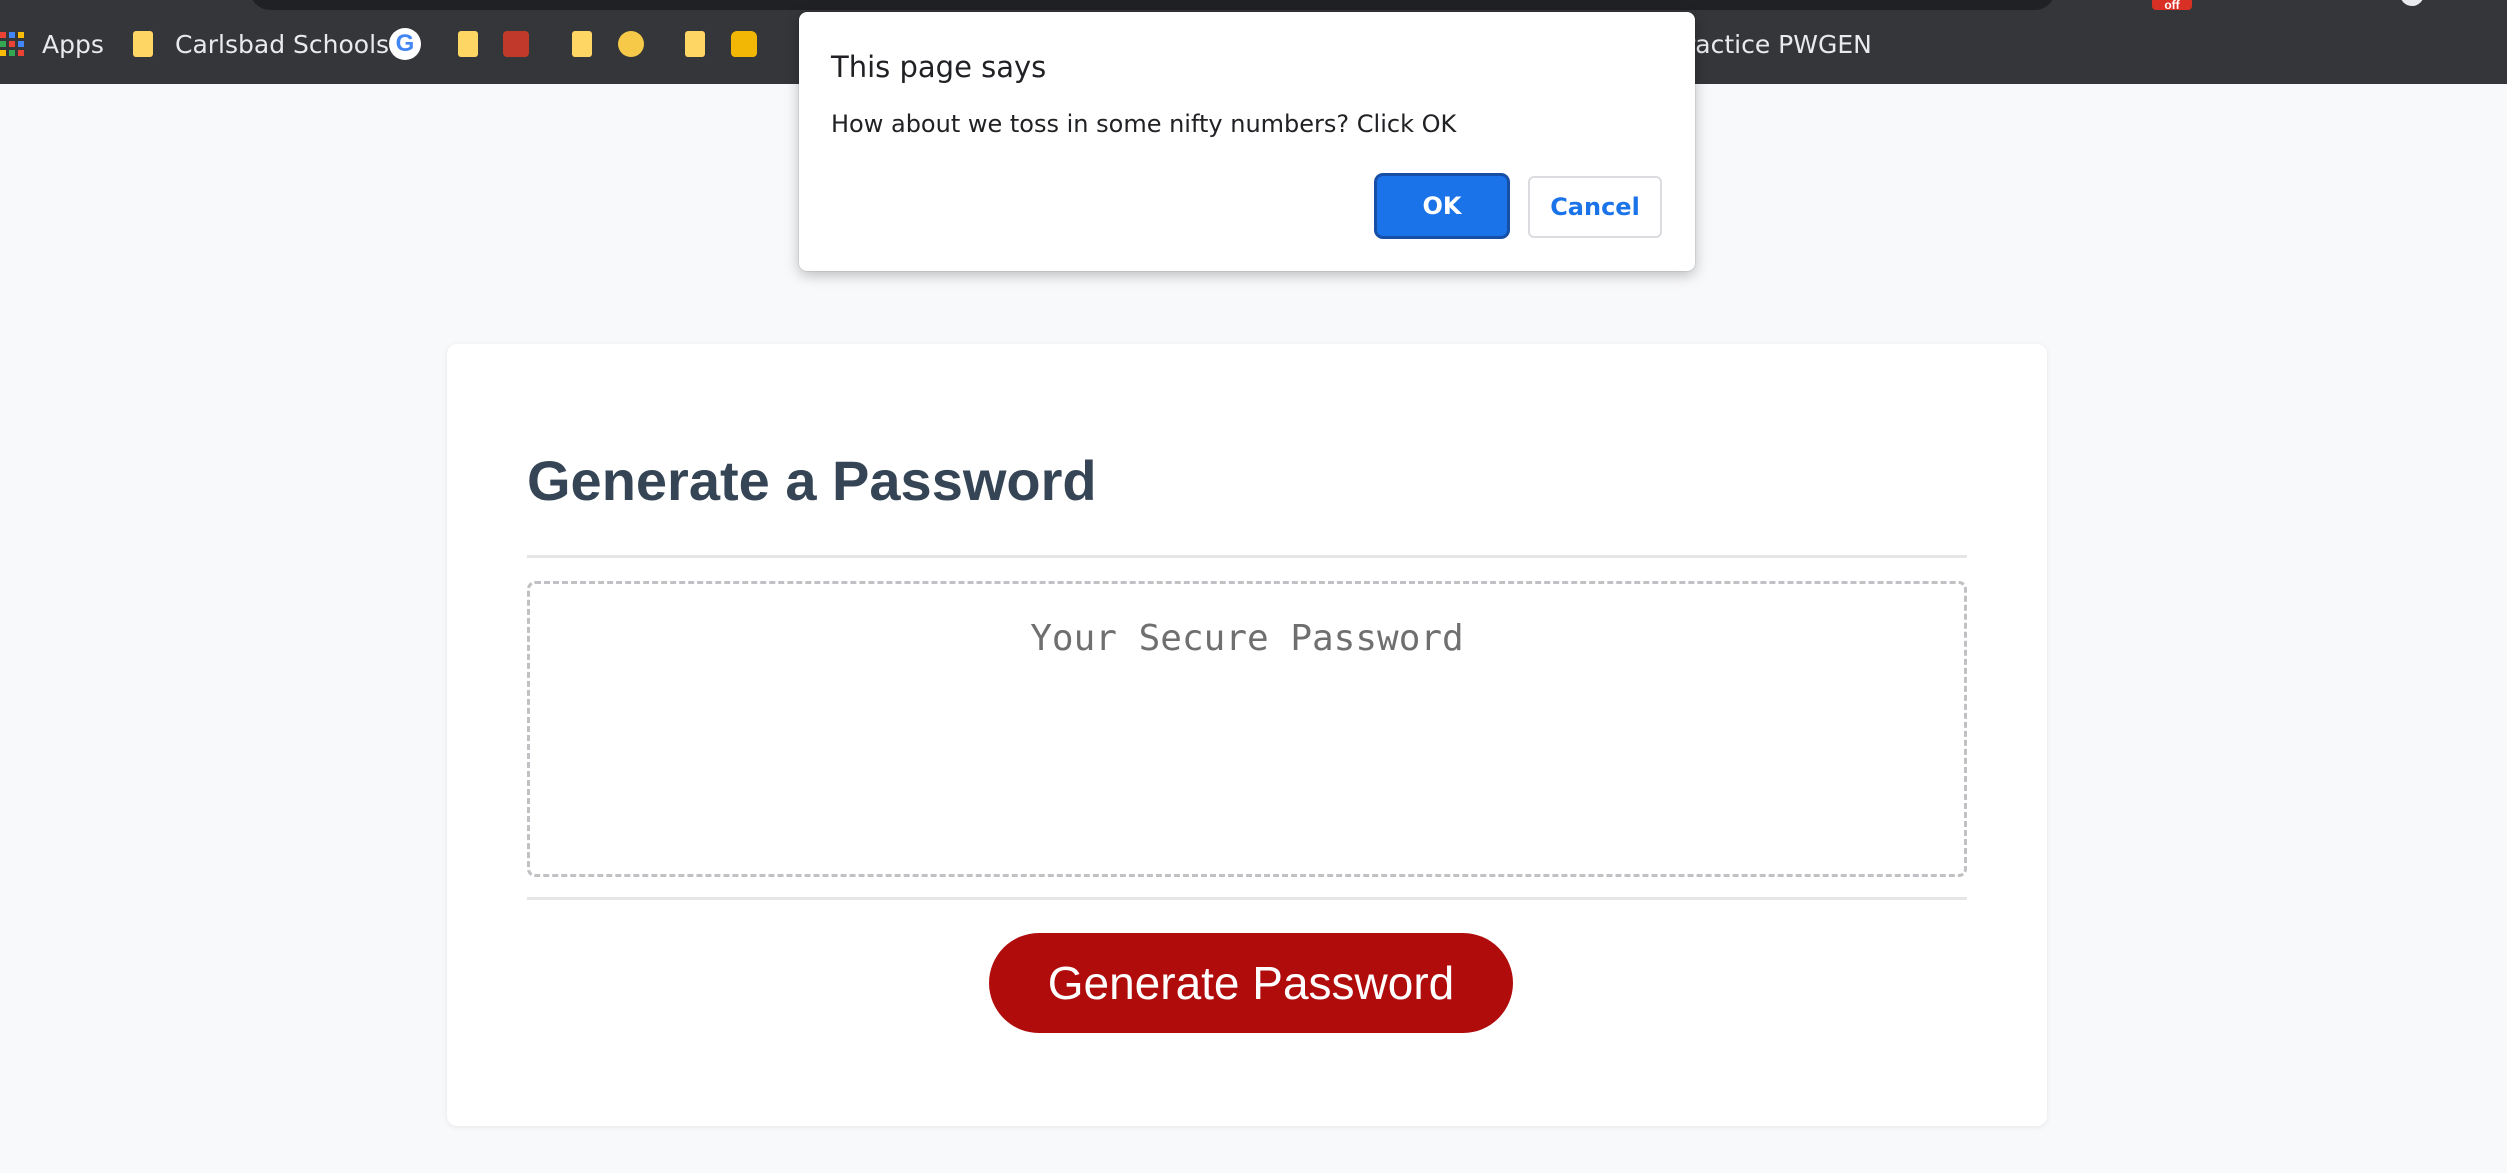  Describe the element at coordinates (939, 67) in the screenshot. I see `dialog-title: This page says` at that location.